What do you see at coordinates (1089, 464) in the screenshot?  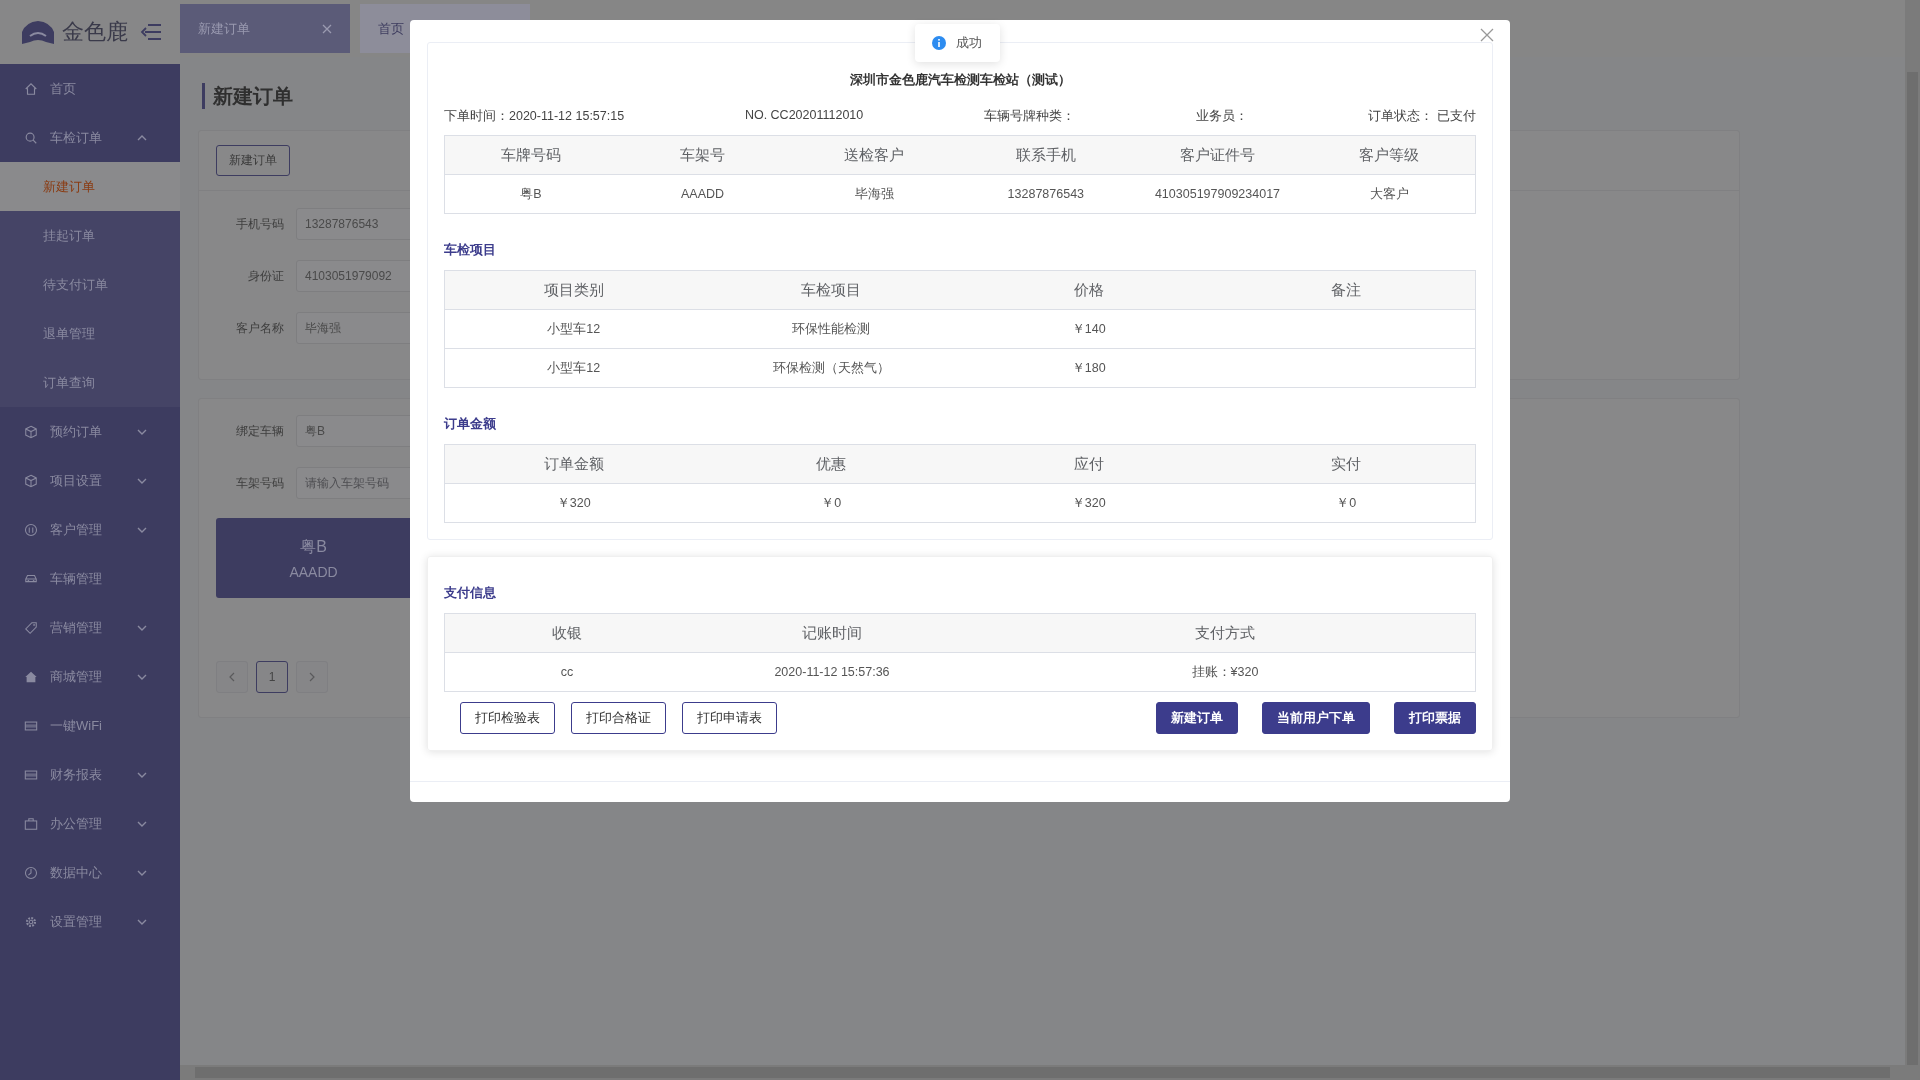 I see `column-header: 应付` at bounding box center [1089, 464].